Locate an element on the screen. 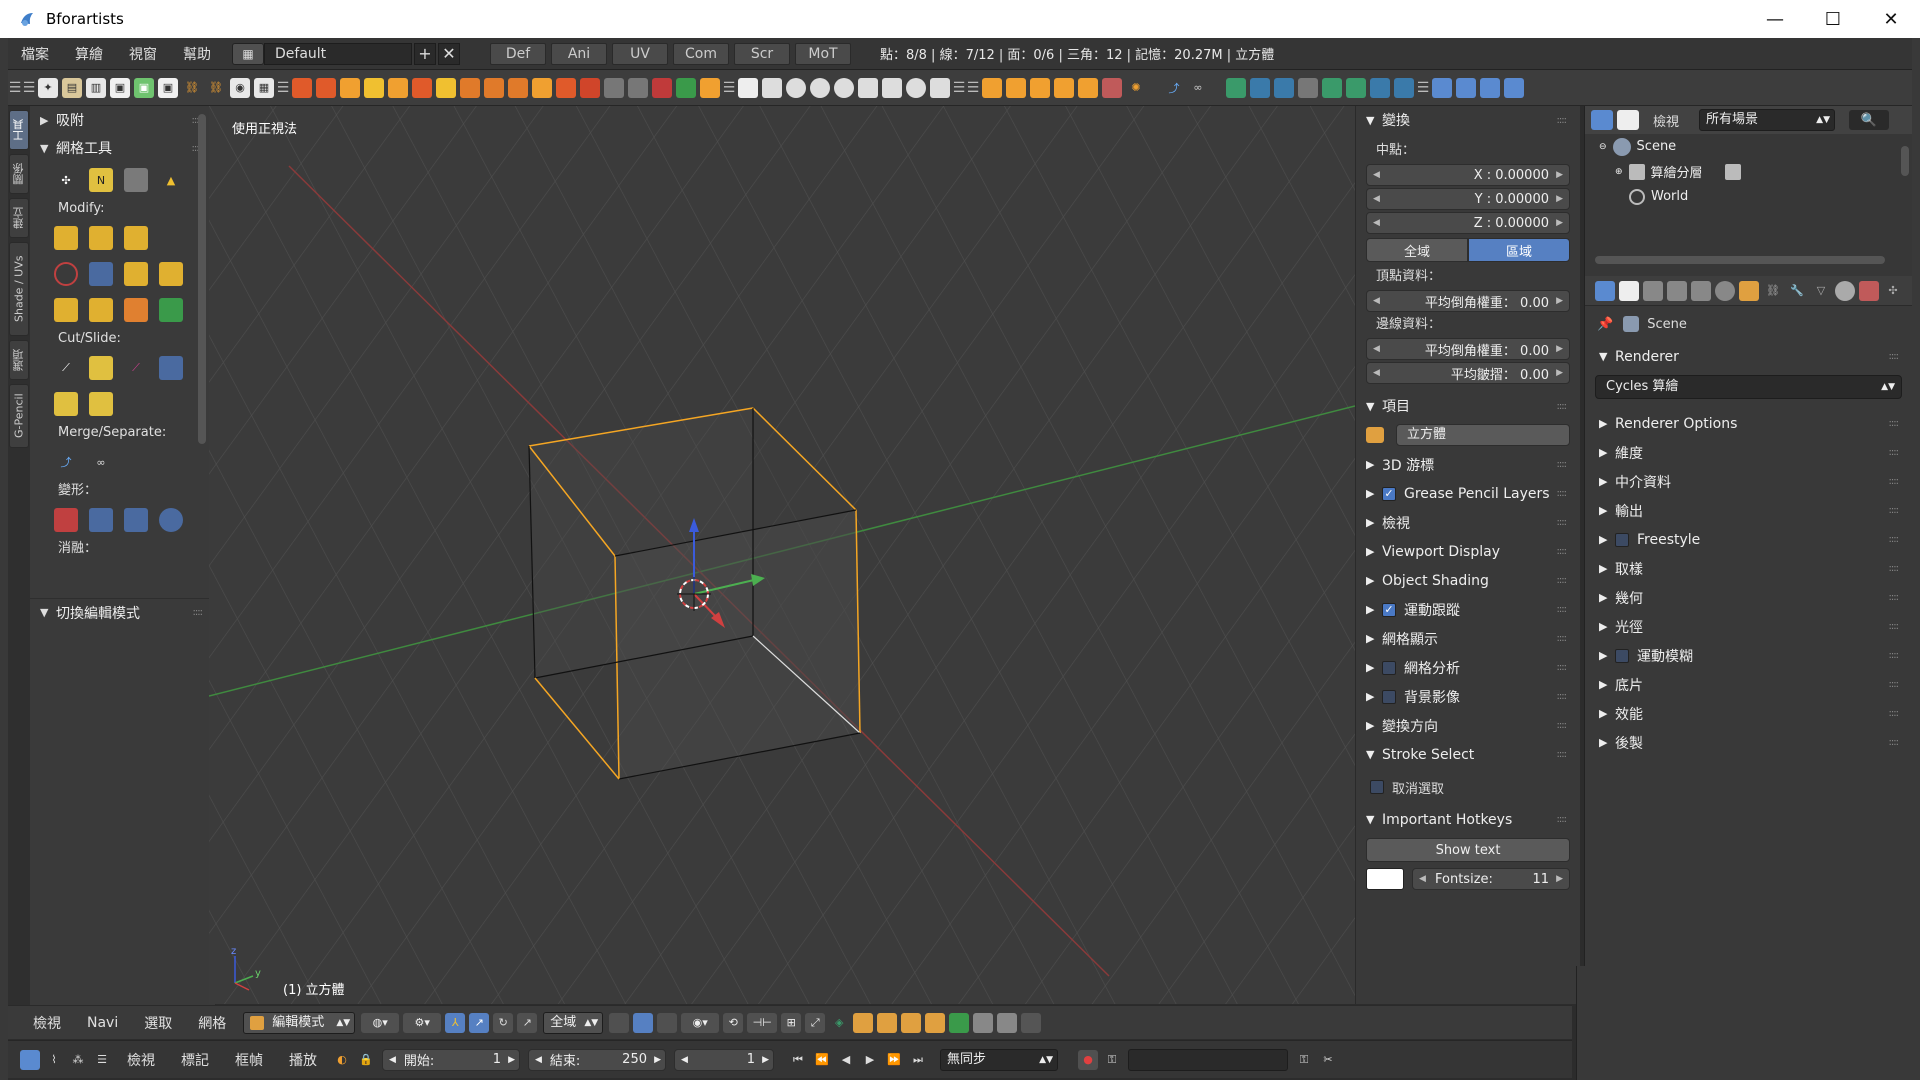 This screenshot has width=1920, height=1080. offset-edge-icon is located at coordinates (101, 404).